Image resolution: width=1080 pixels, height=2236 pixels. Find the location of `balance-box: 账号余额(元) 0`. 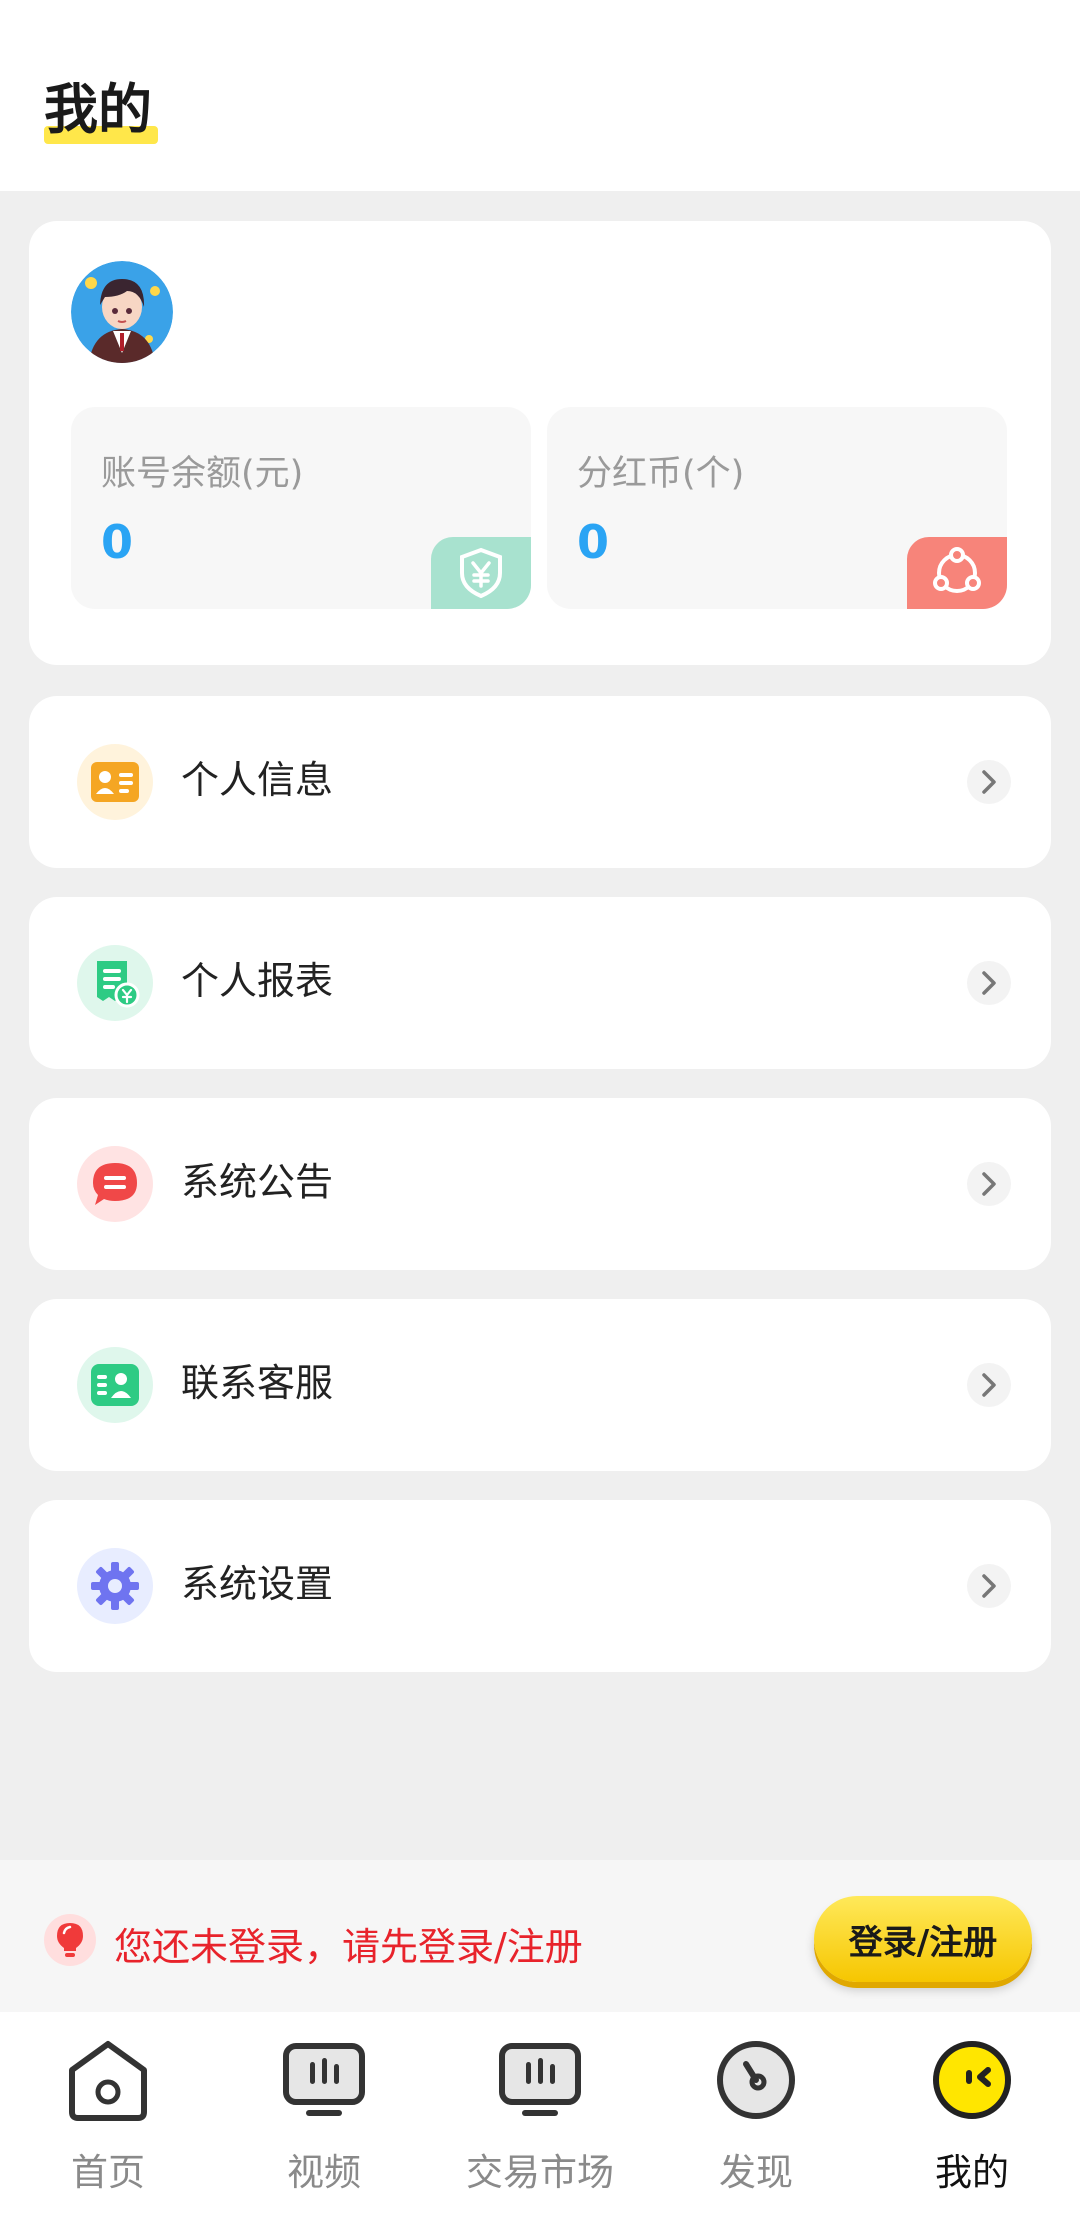

balance-box: 账号余额(元) 0 is located at coordinates (301, 508).